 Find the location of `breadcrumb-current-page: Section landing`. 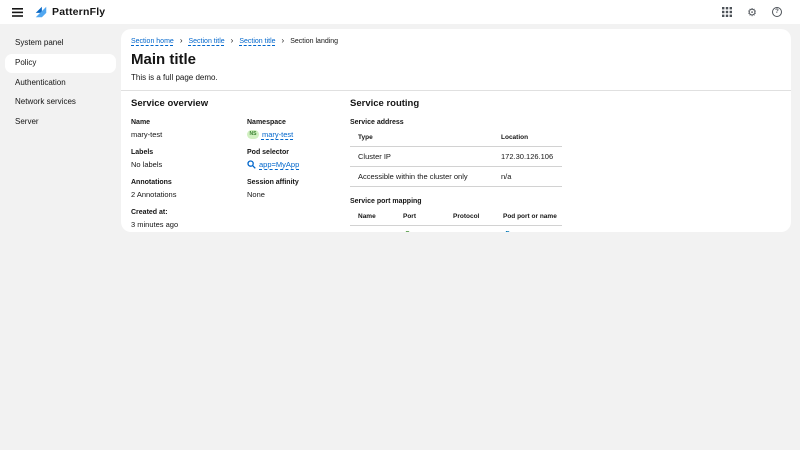

breadcrumb-current-page: Section landing is located at coordinates (314, 41).